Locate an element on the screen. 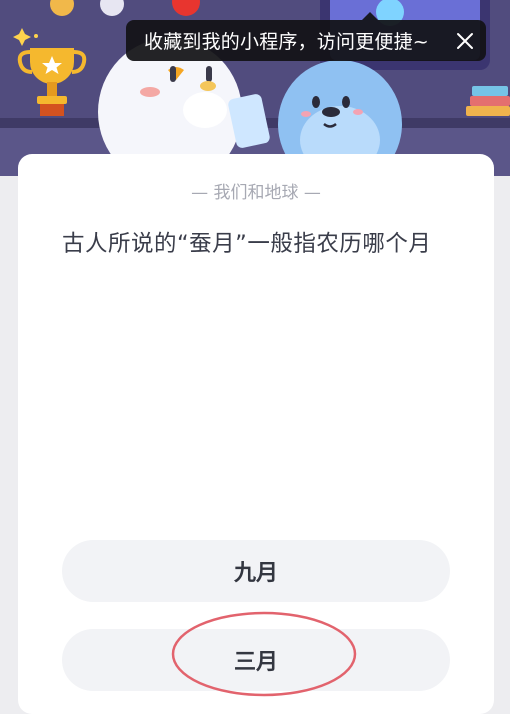  quiz-category: — 我们和地球 — is located at coordinates (256, 193).